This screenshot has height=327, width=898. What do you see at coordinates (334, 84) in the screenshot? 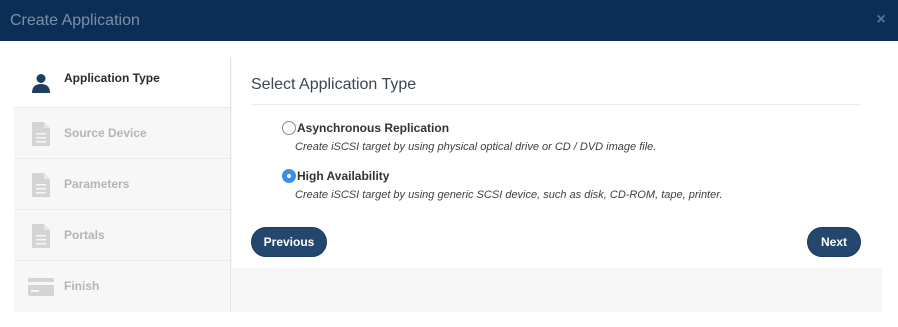
I see `content-title: Select Application Type` at bounding box center [334, 84].